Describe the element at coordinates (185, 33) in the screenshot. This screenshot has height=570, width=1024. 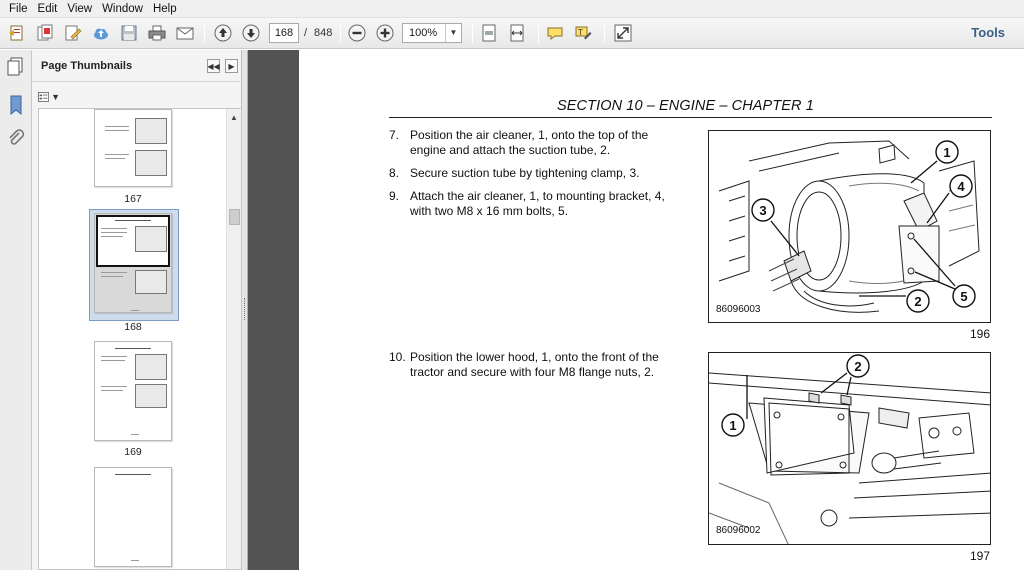
I see `email-icon` at that location.